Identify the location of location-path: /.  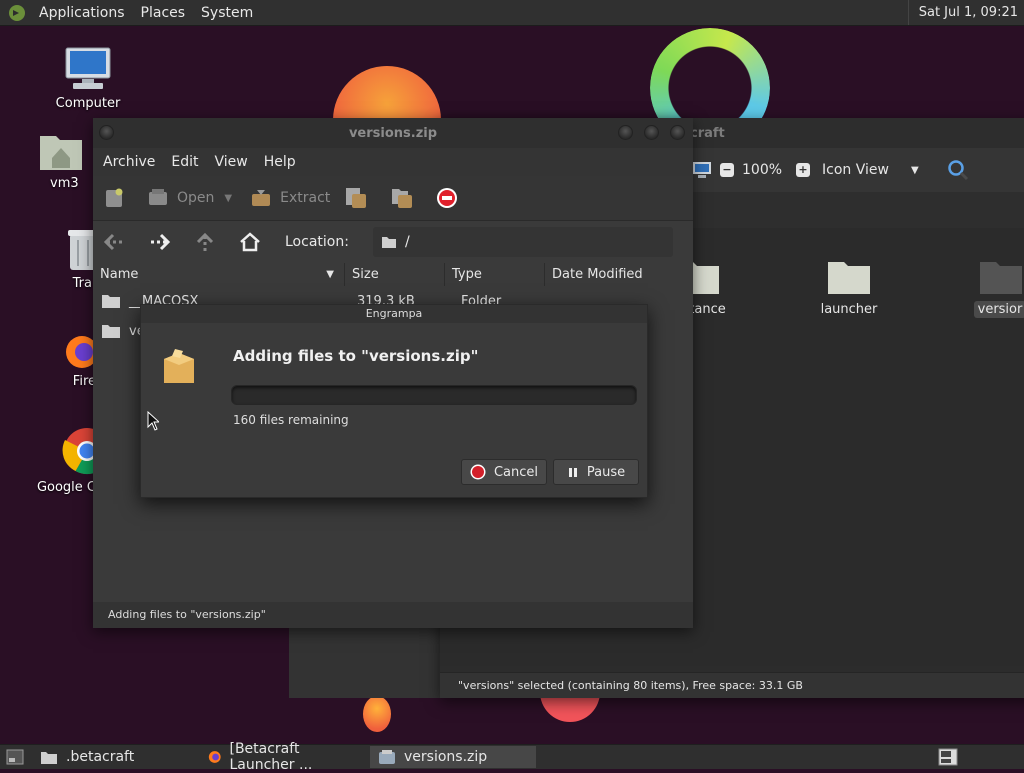
(407, 242).